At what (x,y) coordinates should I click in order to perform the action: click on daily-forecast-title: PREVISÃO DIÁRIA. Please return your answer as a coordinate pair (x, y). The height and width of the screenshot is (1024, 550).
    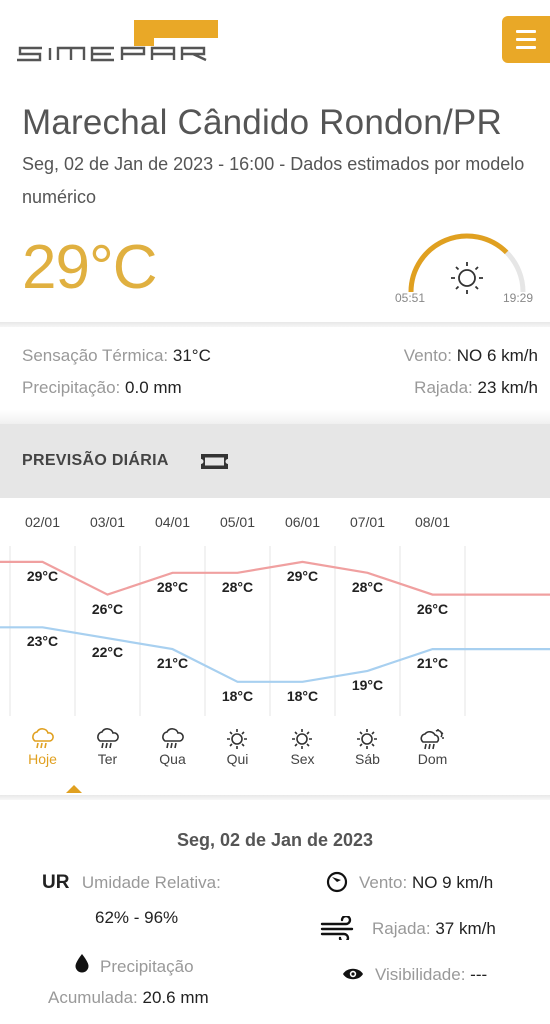
    Looking at the image, I should click on (95, 460).